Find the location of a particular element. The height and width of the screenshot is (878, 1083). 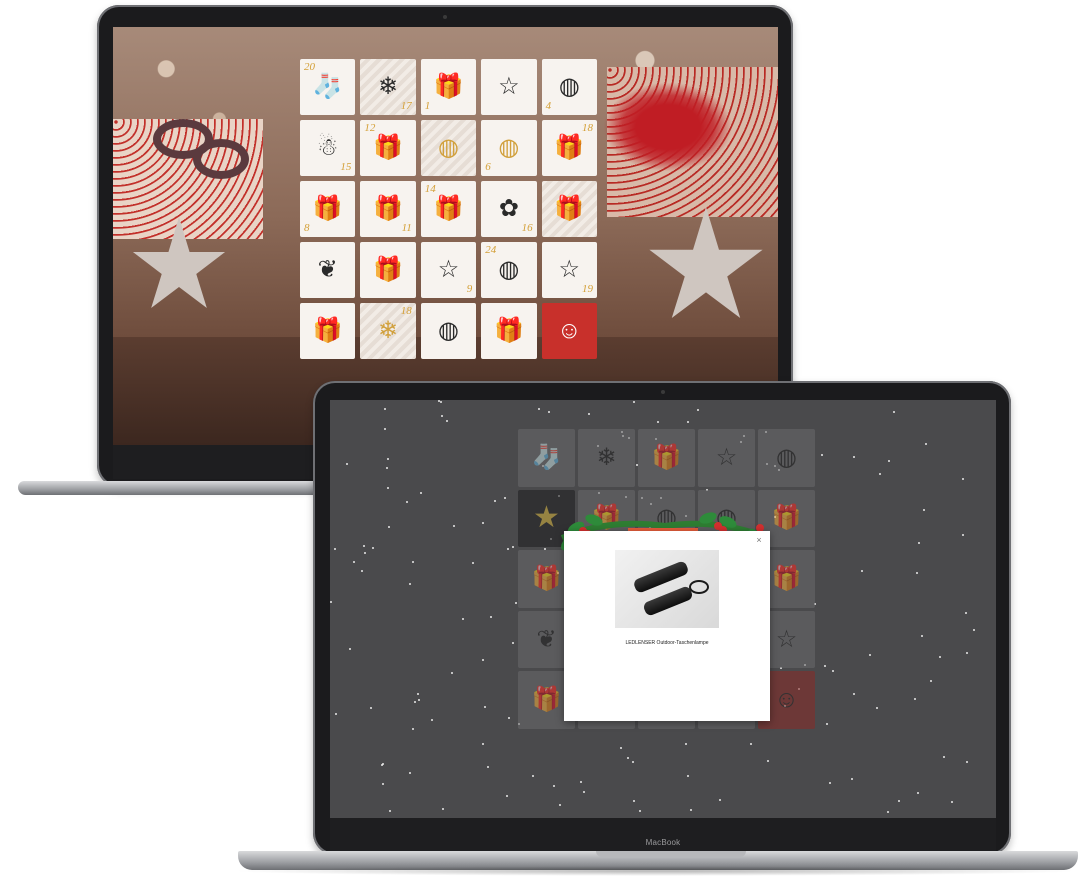

ornament-icon: ❄ is located at coordinates (388, 86).